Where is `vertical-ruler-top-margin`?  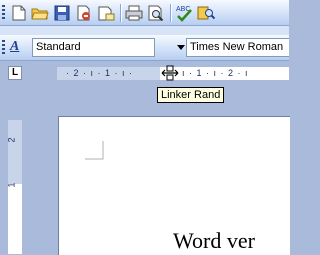
vertical-ruler-top-margin is located at coordinates (15, 152).